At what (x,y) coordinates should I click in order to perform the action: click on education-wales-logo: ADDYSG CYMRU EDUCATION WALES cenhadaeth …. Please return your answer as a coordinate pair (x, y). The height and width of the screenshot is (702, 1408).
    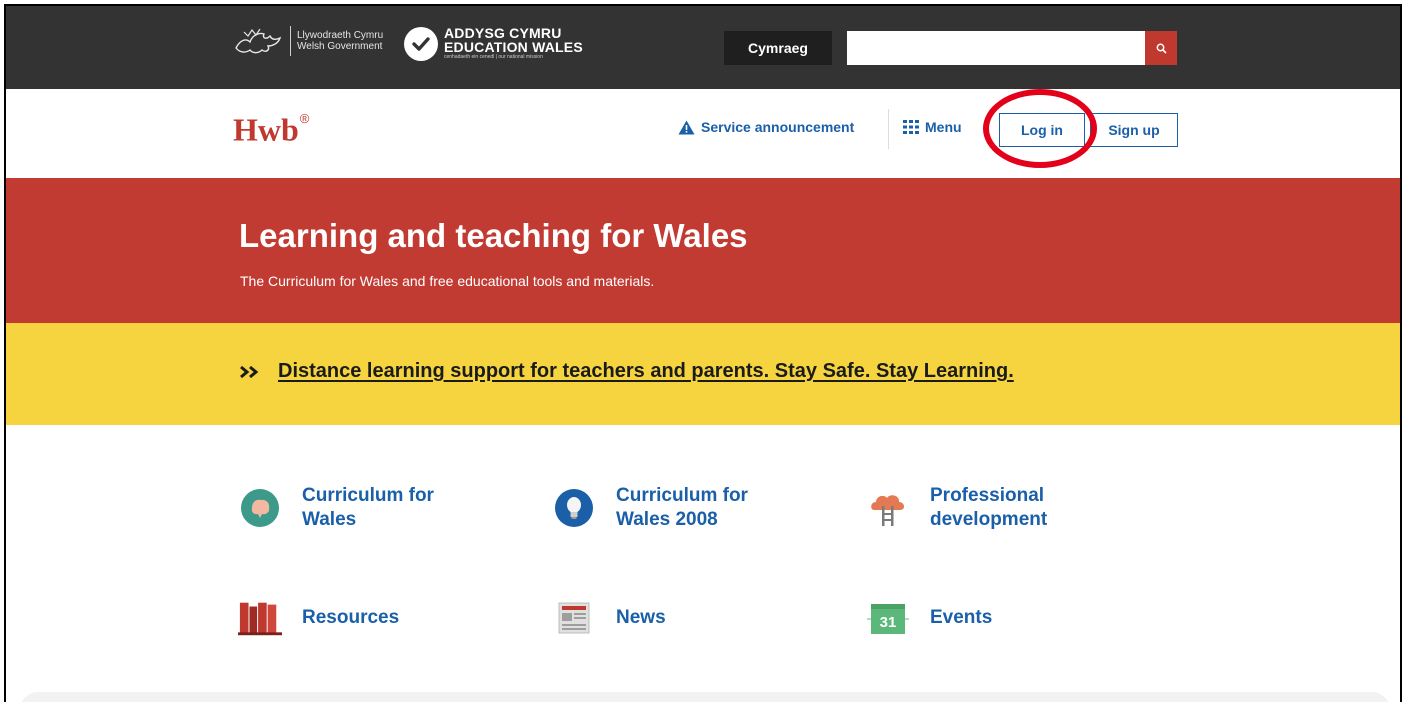
    Looking at the image, I should click on (493, 43).